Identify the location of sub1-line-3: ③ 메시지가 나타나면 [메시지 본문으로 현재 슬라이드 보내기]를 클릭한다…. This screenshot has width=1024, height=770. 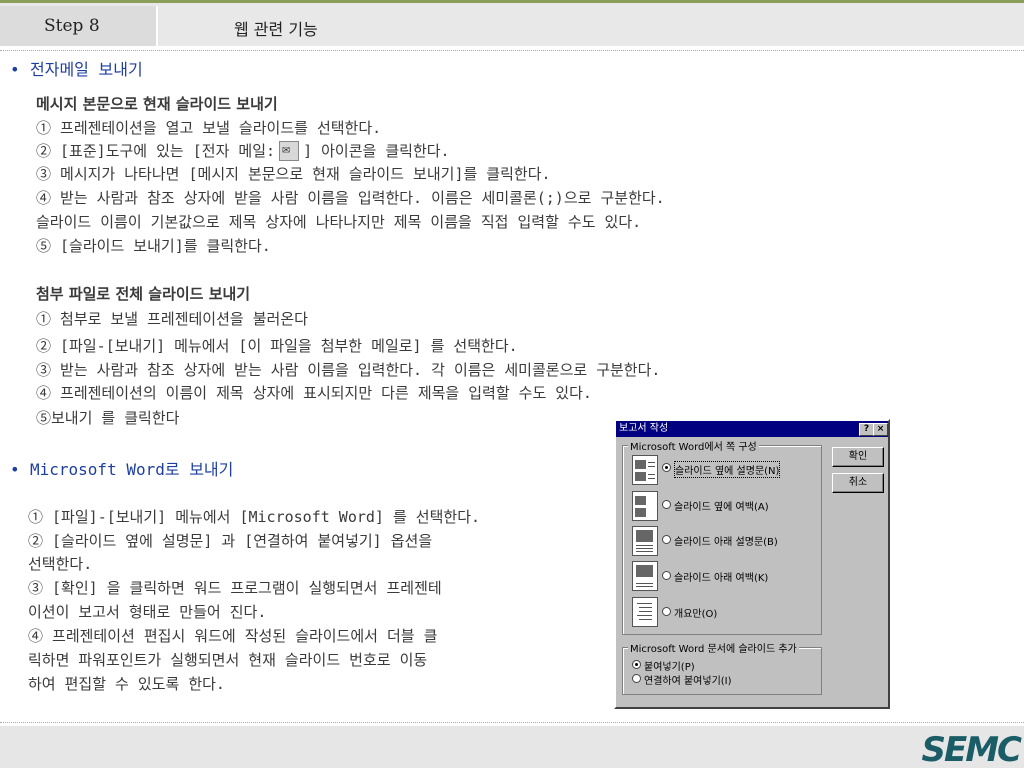
(293, 174).